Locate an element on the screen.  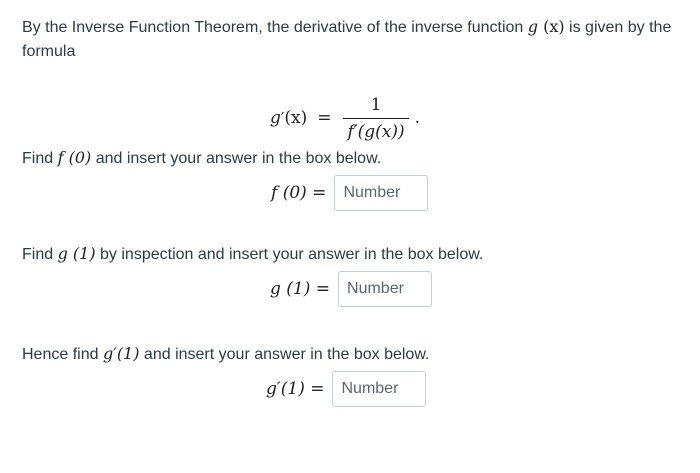
intro-function-arg: (x) is located at coordinates (554, 26).